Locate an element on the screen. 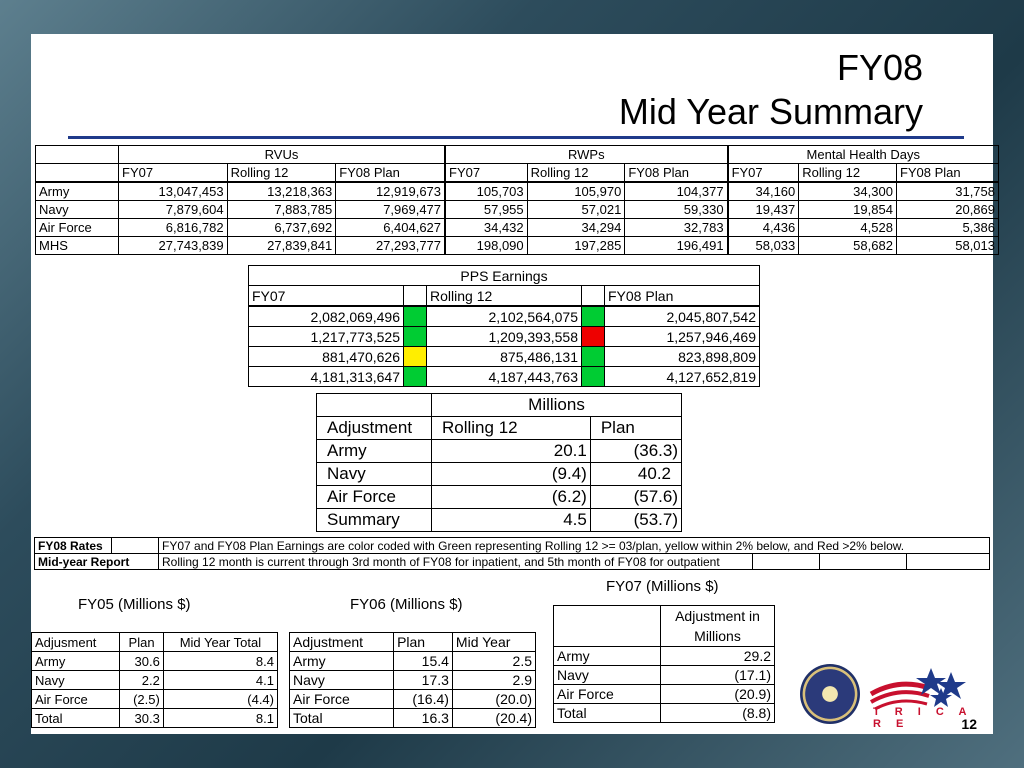 The image size is (1024, 768). group-rwps: RWPs is located at coordinates (586, 154).